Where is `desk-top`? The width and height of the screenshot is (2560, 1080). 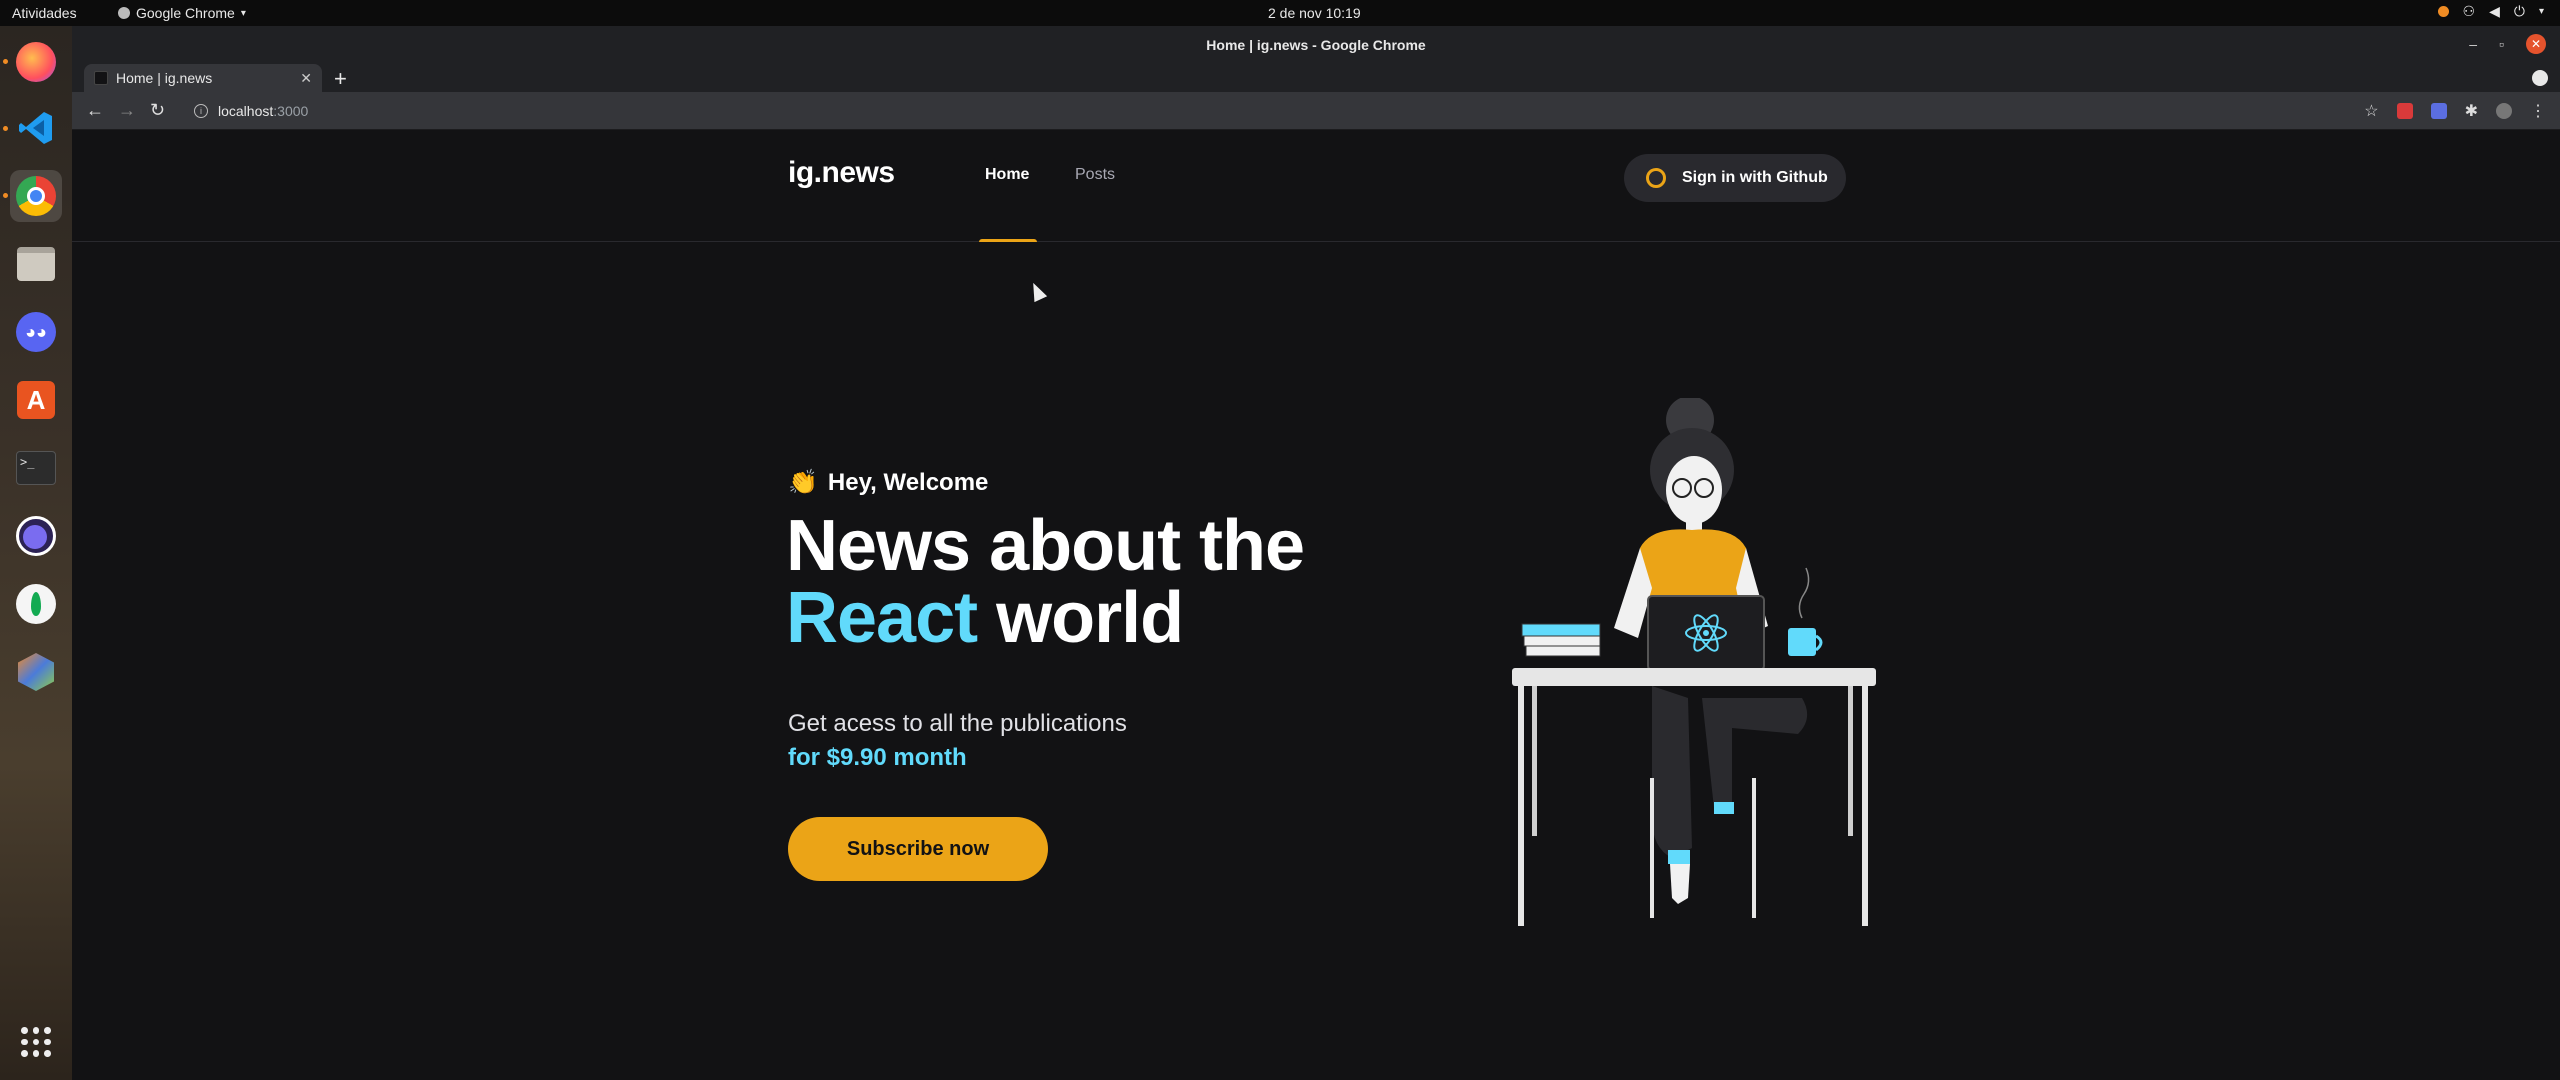 desk-top is located at coordinates (1694, 677).